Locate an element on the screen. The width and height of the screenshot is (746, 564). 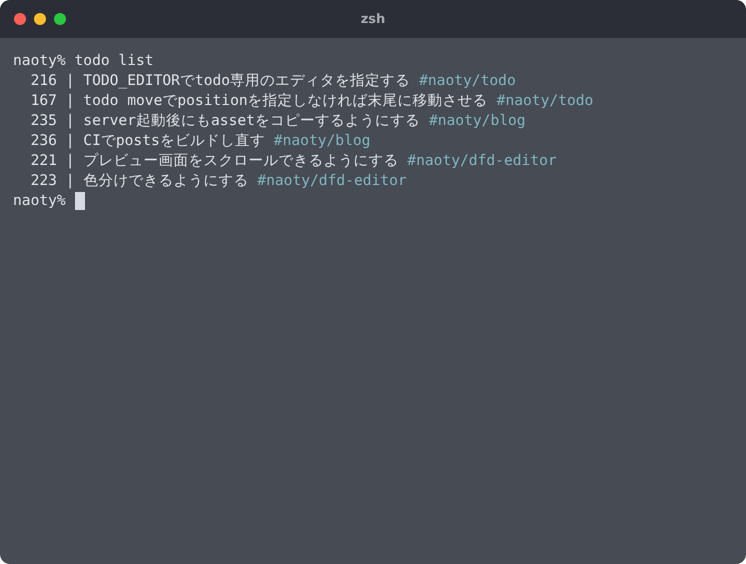
text-cursor is located at coordinates (79, 201).